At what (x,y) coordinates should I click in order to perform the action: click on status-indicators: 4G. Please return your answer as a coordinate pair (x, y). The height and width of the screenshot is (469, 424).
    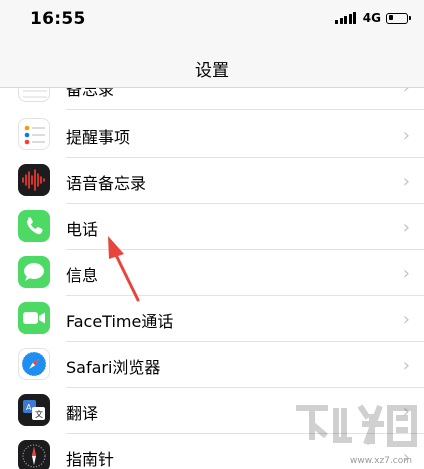
    Looking at the image, I should click on (373, 18).